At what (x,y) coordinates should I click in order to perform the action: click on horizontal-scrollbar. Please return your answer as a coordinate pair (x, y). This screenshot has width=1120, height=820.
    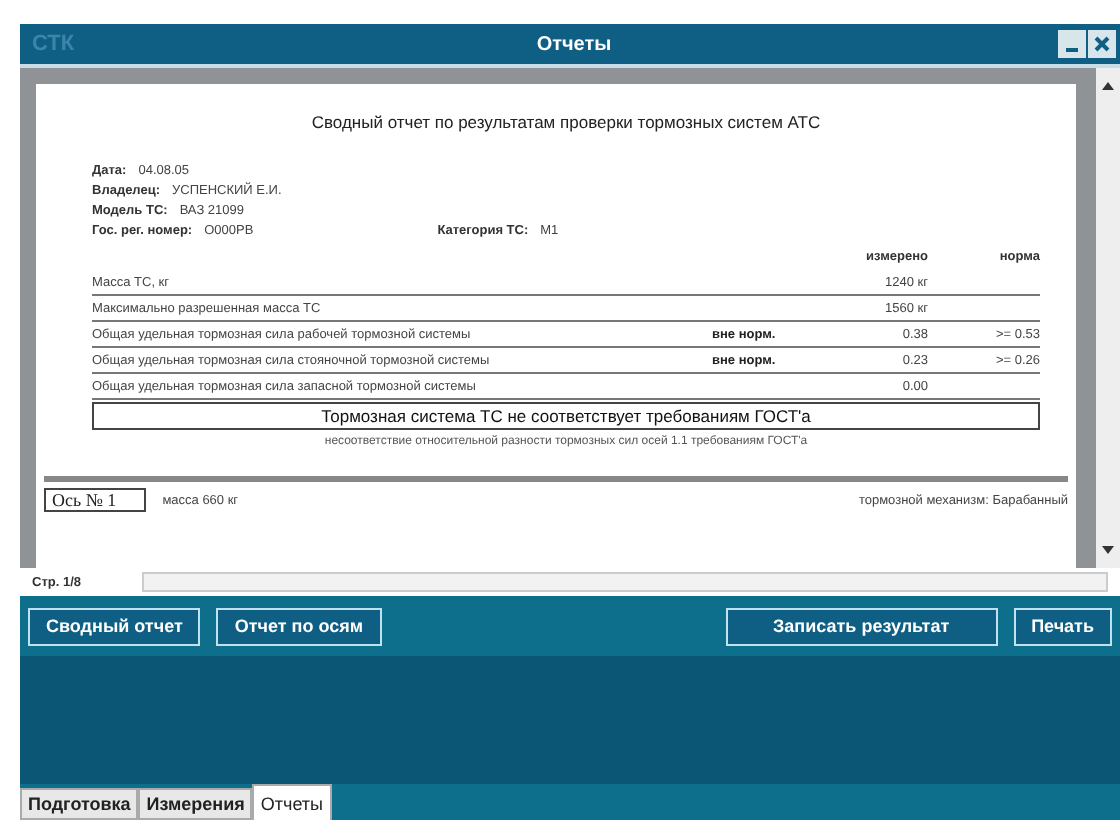
    Looking at the image, I should click on (624, 582).